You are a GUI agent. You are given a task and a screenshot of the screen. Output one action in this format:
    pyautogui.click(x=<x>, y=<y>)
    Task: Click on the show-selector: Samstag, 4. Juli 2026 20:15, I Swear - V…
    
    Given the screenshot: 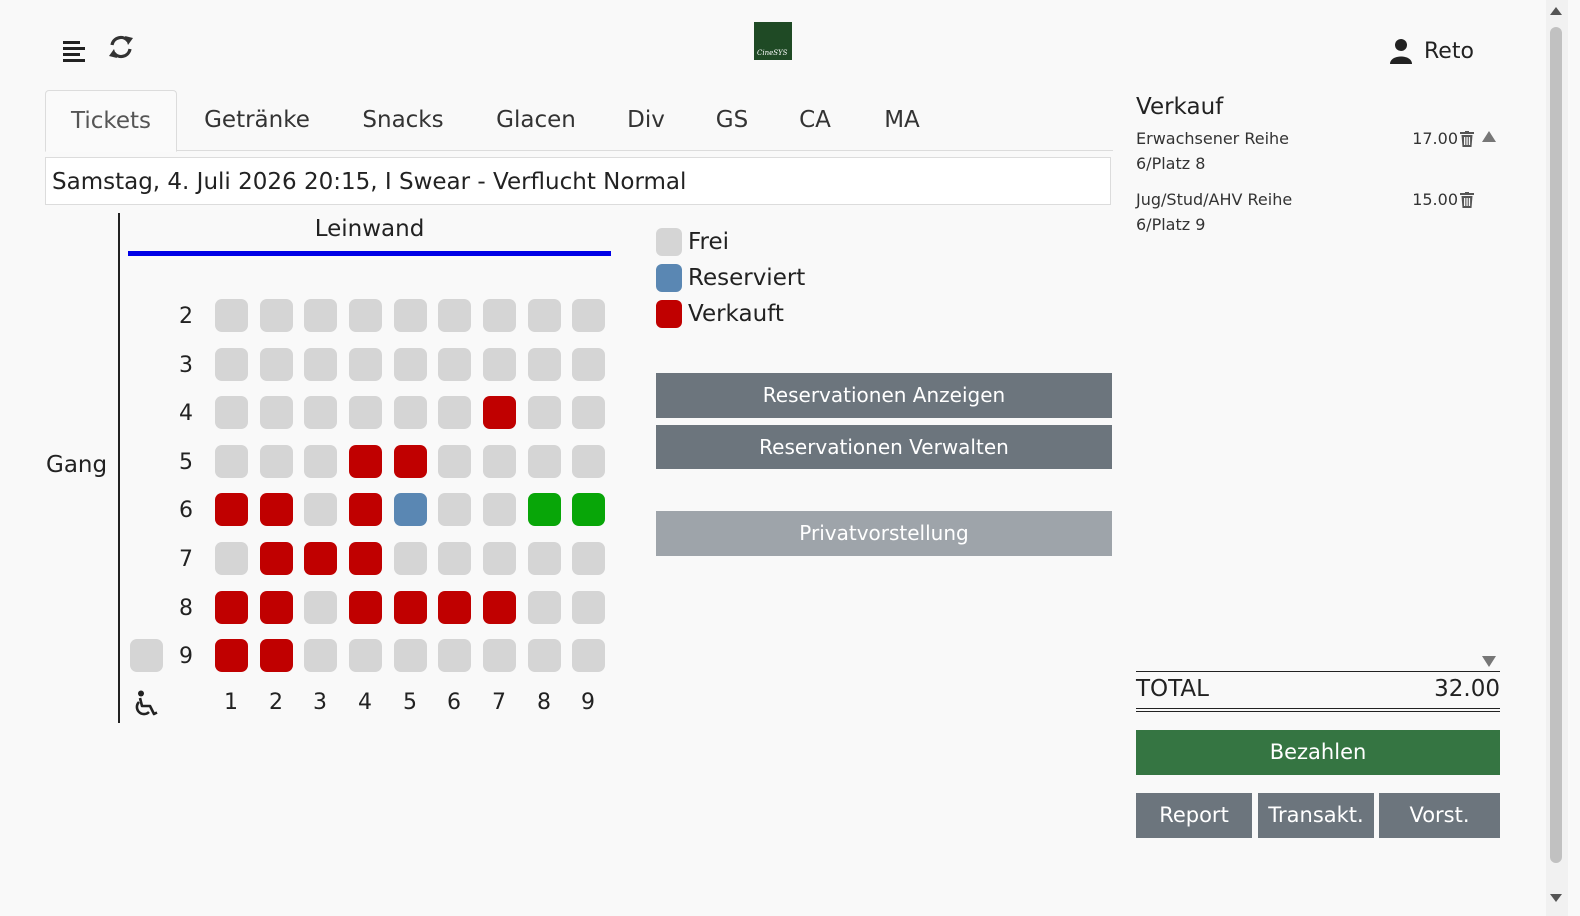 What is the action you would take?
    pyautogui.click(x=578, y=181)
    